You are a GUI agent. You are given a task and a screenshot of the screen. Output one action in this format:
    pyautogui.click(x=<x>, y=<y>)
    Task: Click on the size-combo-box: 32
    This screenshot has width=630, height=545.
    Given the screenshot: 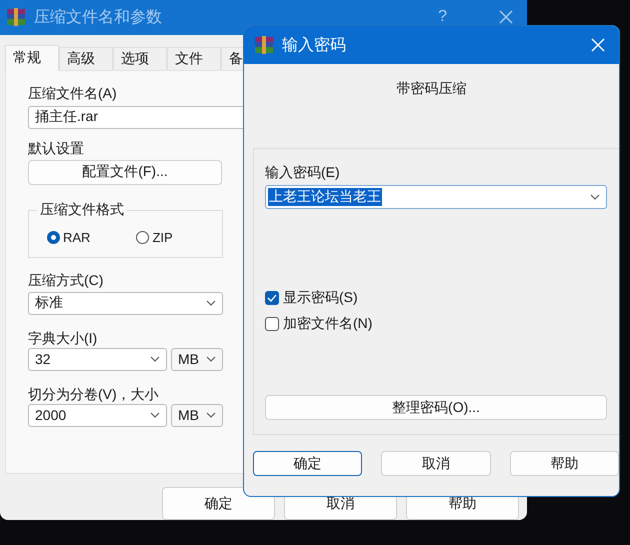 What is the action you would take?
    pyautogui.click(x=97, y=359)
    